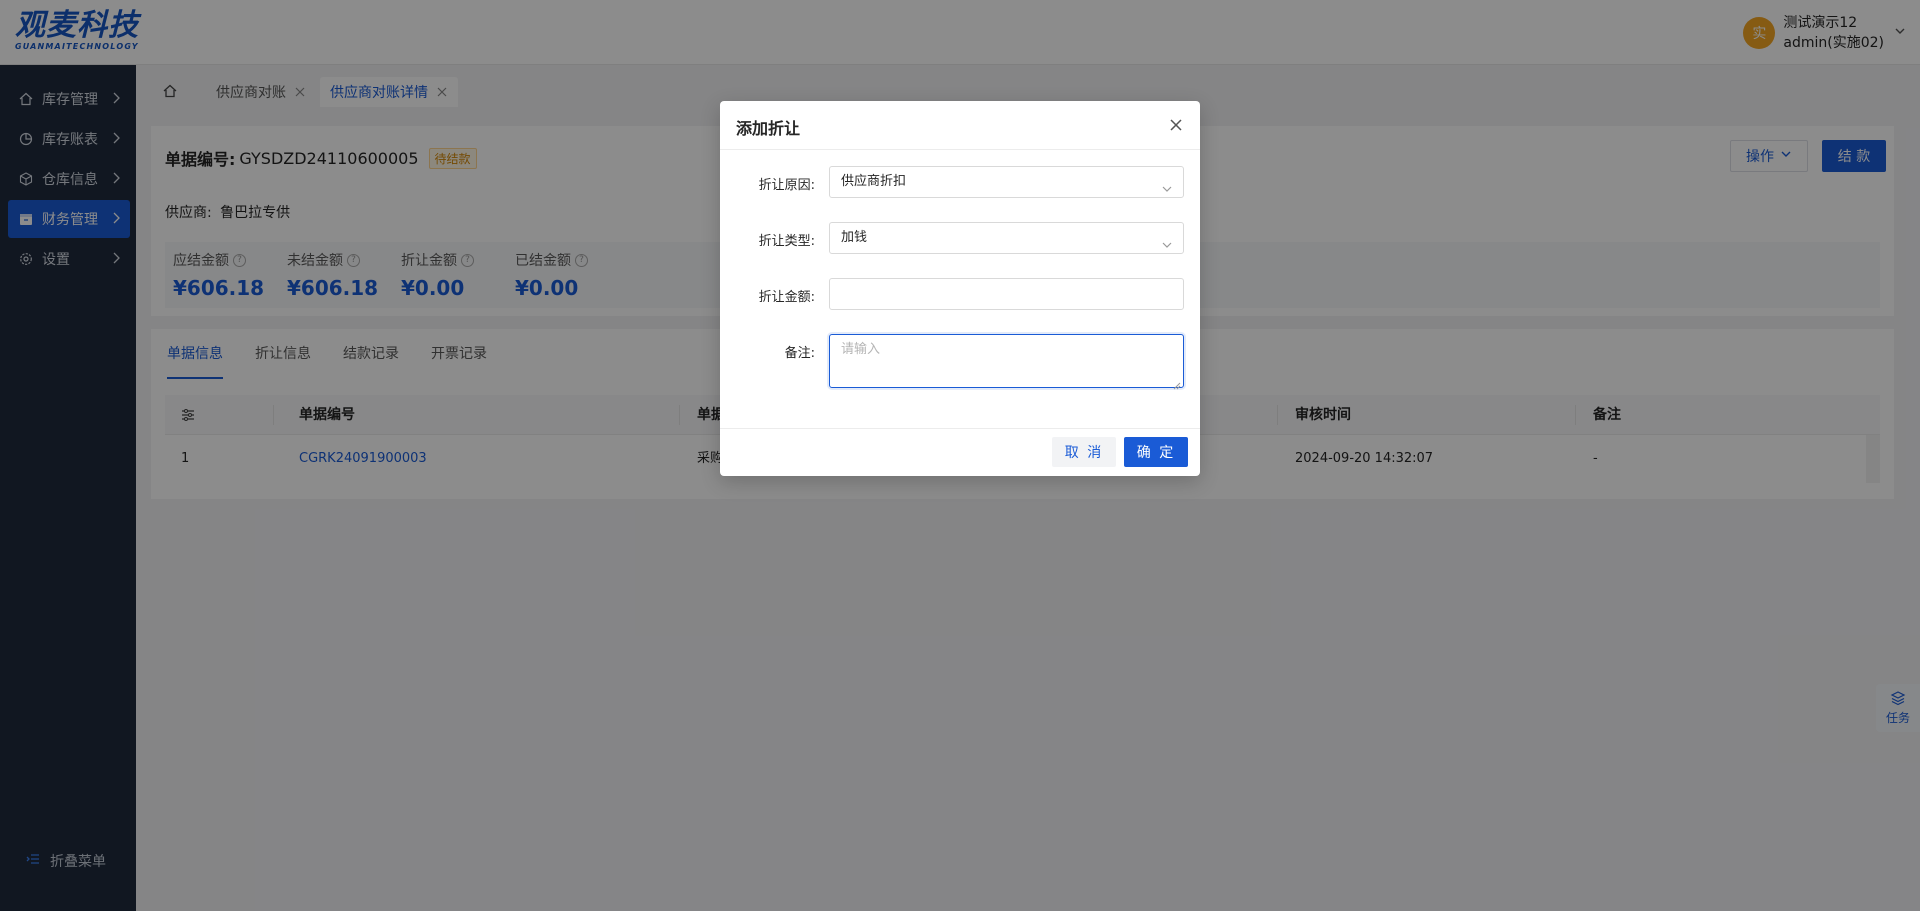 The image size is (1920, 911). What do you see at coordinates (854, 237) in the screenshot?
I see `select-value: 加钱` at bounding box center [854, 237].